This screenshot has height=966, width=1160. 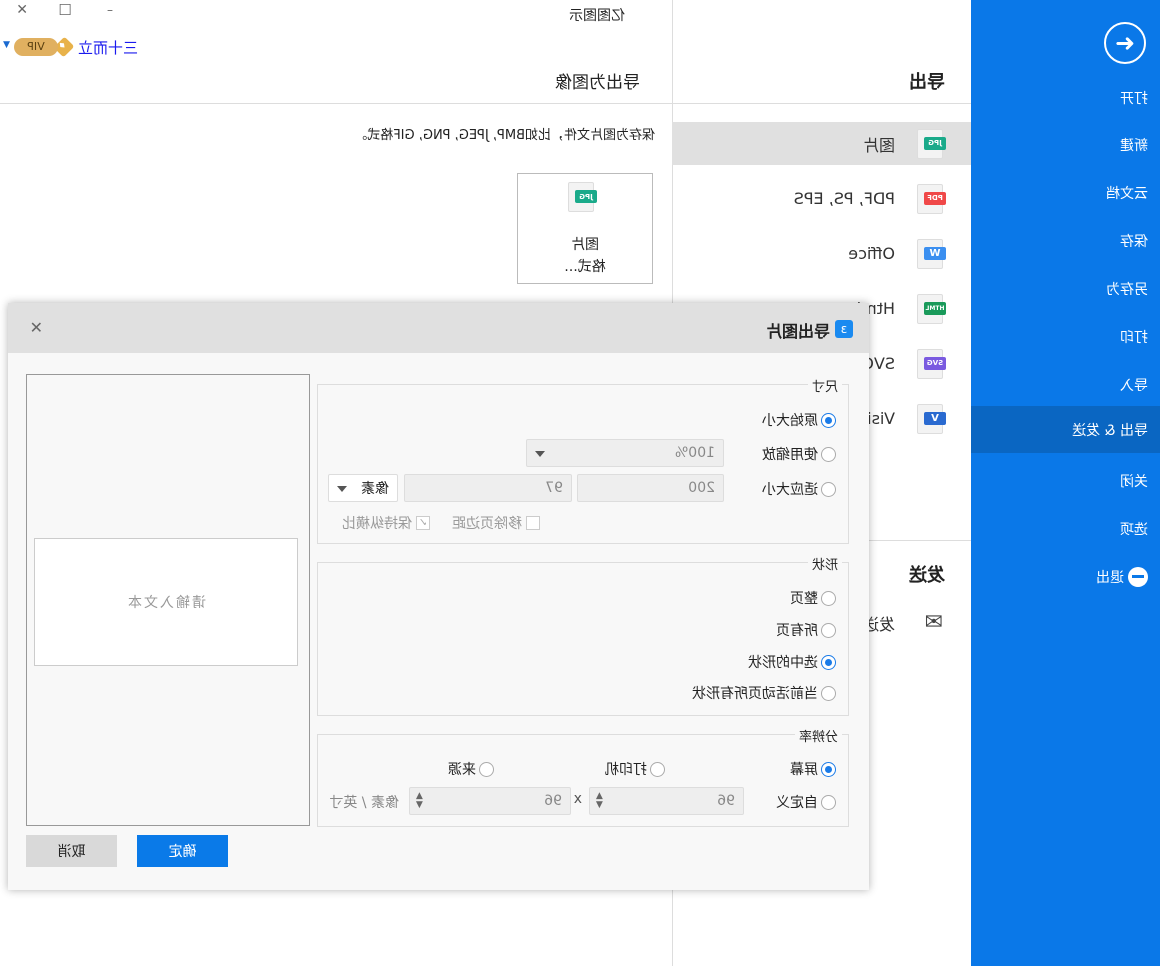 I want to click on sidebar-item-label: 关闭, so click(x=1134, y=481).